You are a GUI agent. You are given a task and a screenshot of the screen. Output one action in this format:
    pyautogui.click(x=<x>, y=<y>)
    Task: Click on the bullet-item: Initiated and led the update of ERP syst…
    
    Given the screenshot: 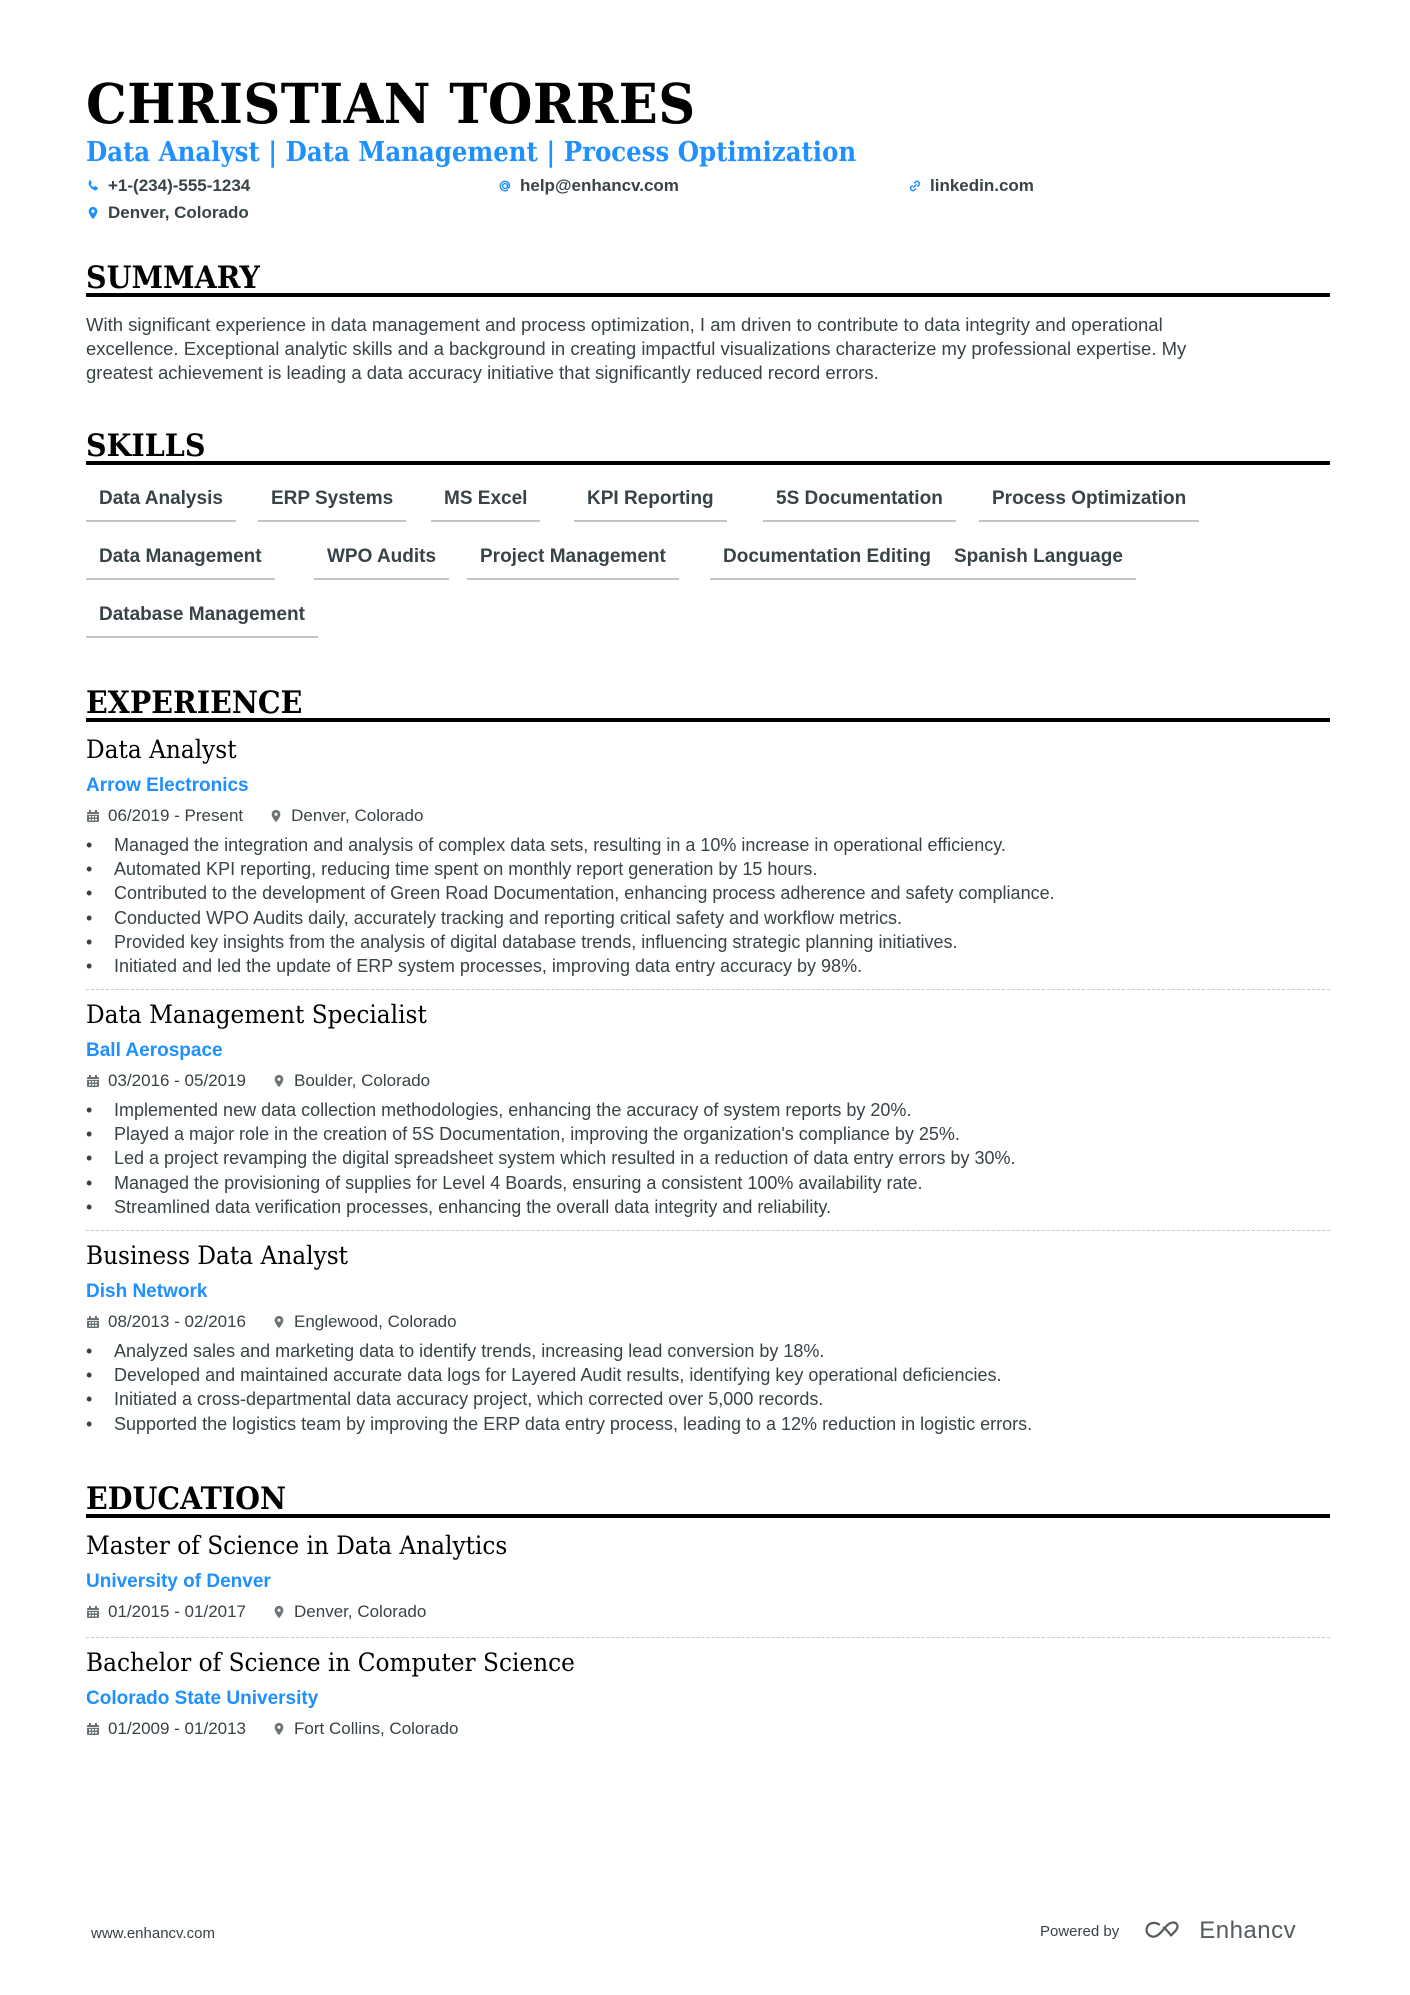 What is the action you would take?
    pyautogui.click(x=708, y=966)
    